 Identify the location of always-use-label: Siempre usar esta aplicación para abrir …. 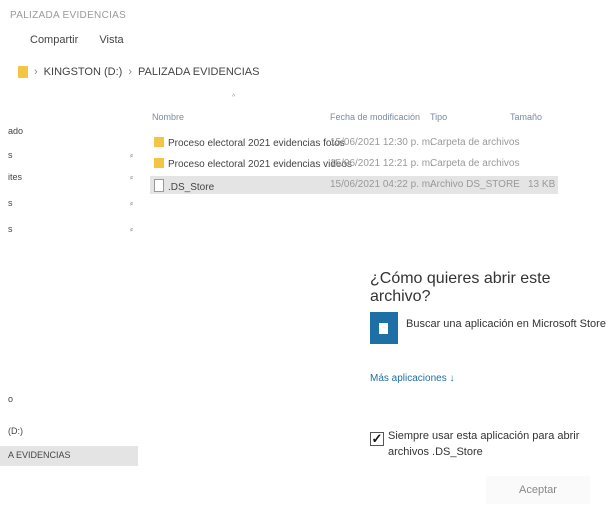
(488, 444).